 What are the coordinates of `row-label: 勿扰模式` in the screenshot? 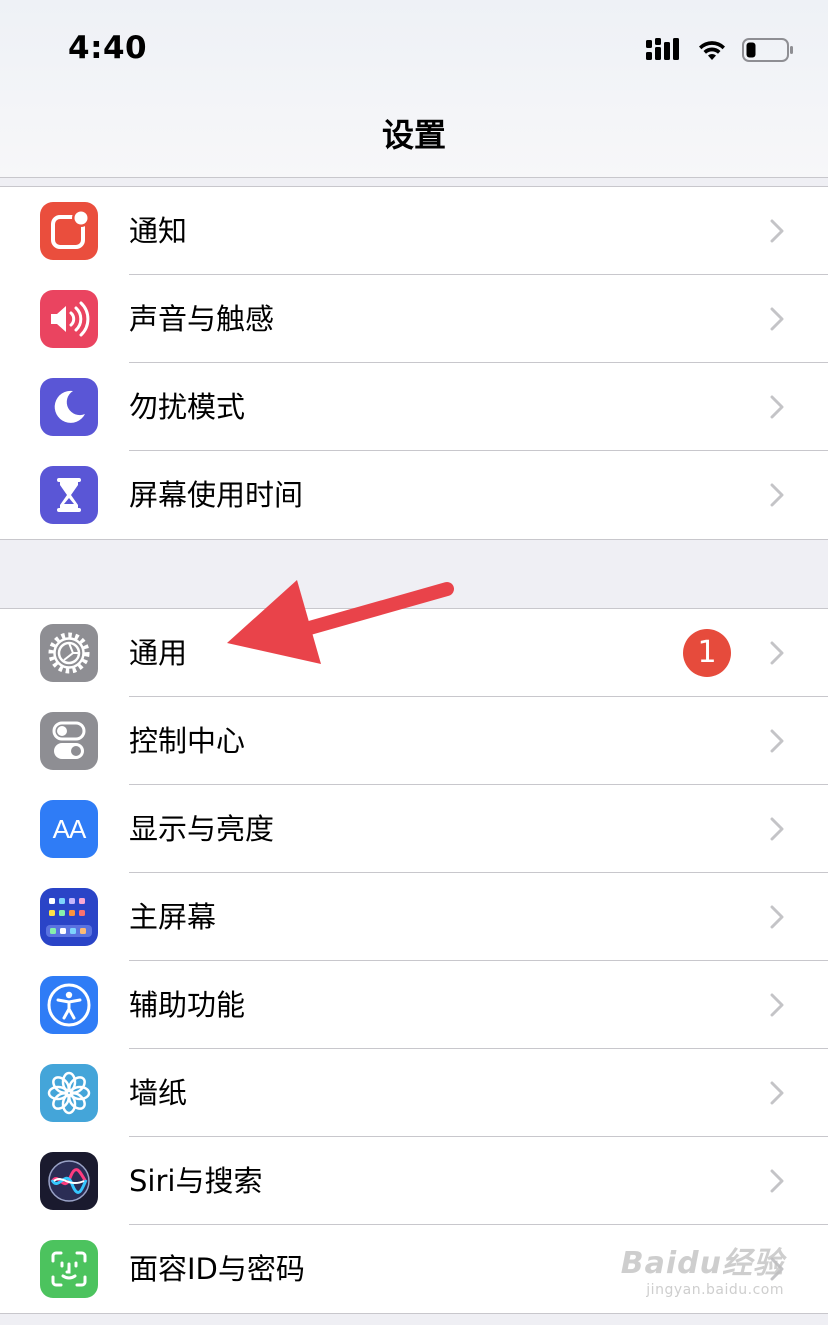 It's located at (187, 407).